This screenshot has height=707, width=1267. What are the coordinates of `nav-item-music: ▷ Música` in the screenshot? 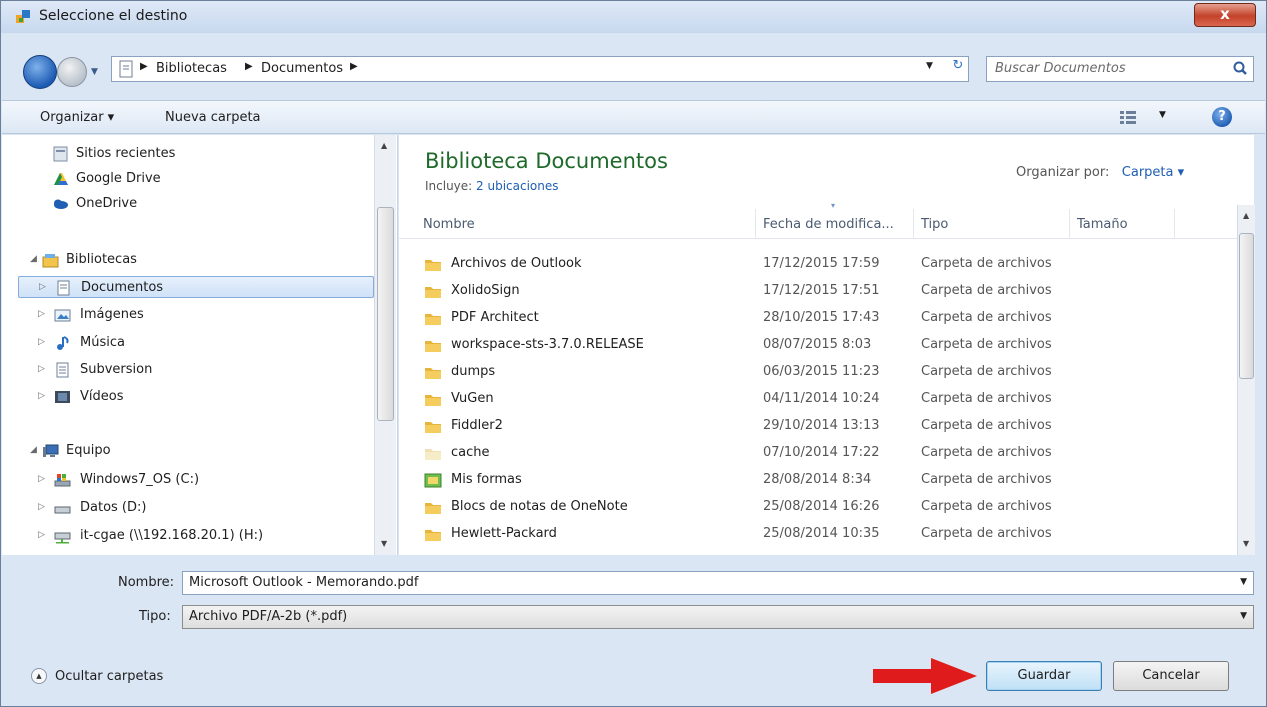 It's located at (203, 343).